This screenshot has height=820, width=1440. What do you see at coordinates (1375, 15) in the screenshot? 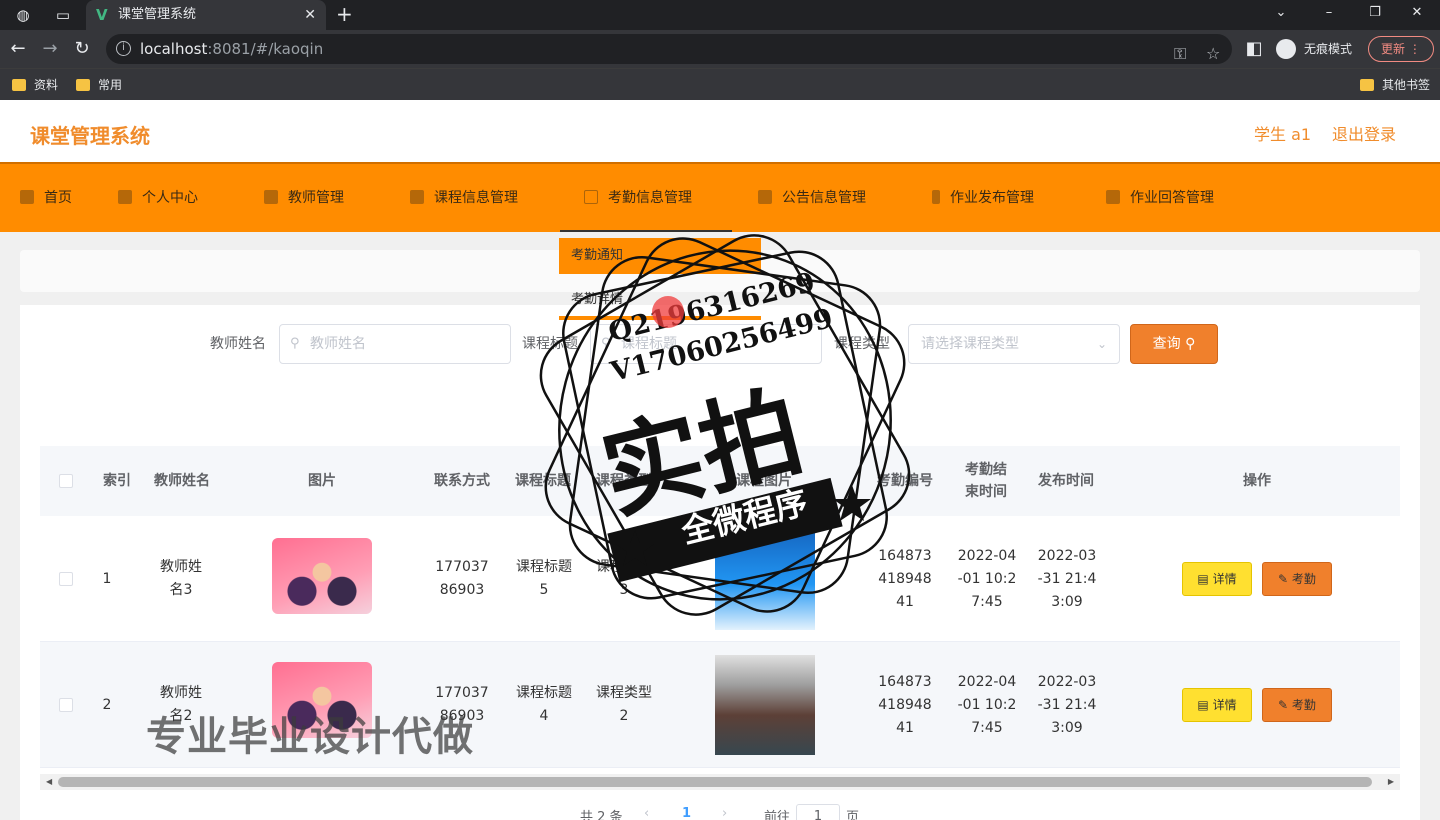
I see `restore-icon: ❐` at bounding box center [1375, 15].